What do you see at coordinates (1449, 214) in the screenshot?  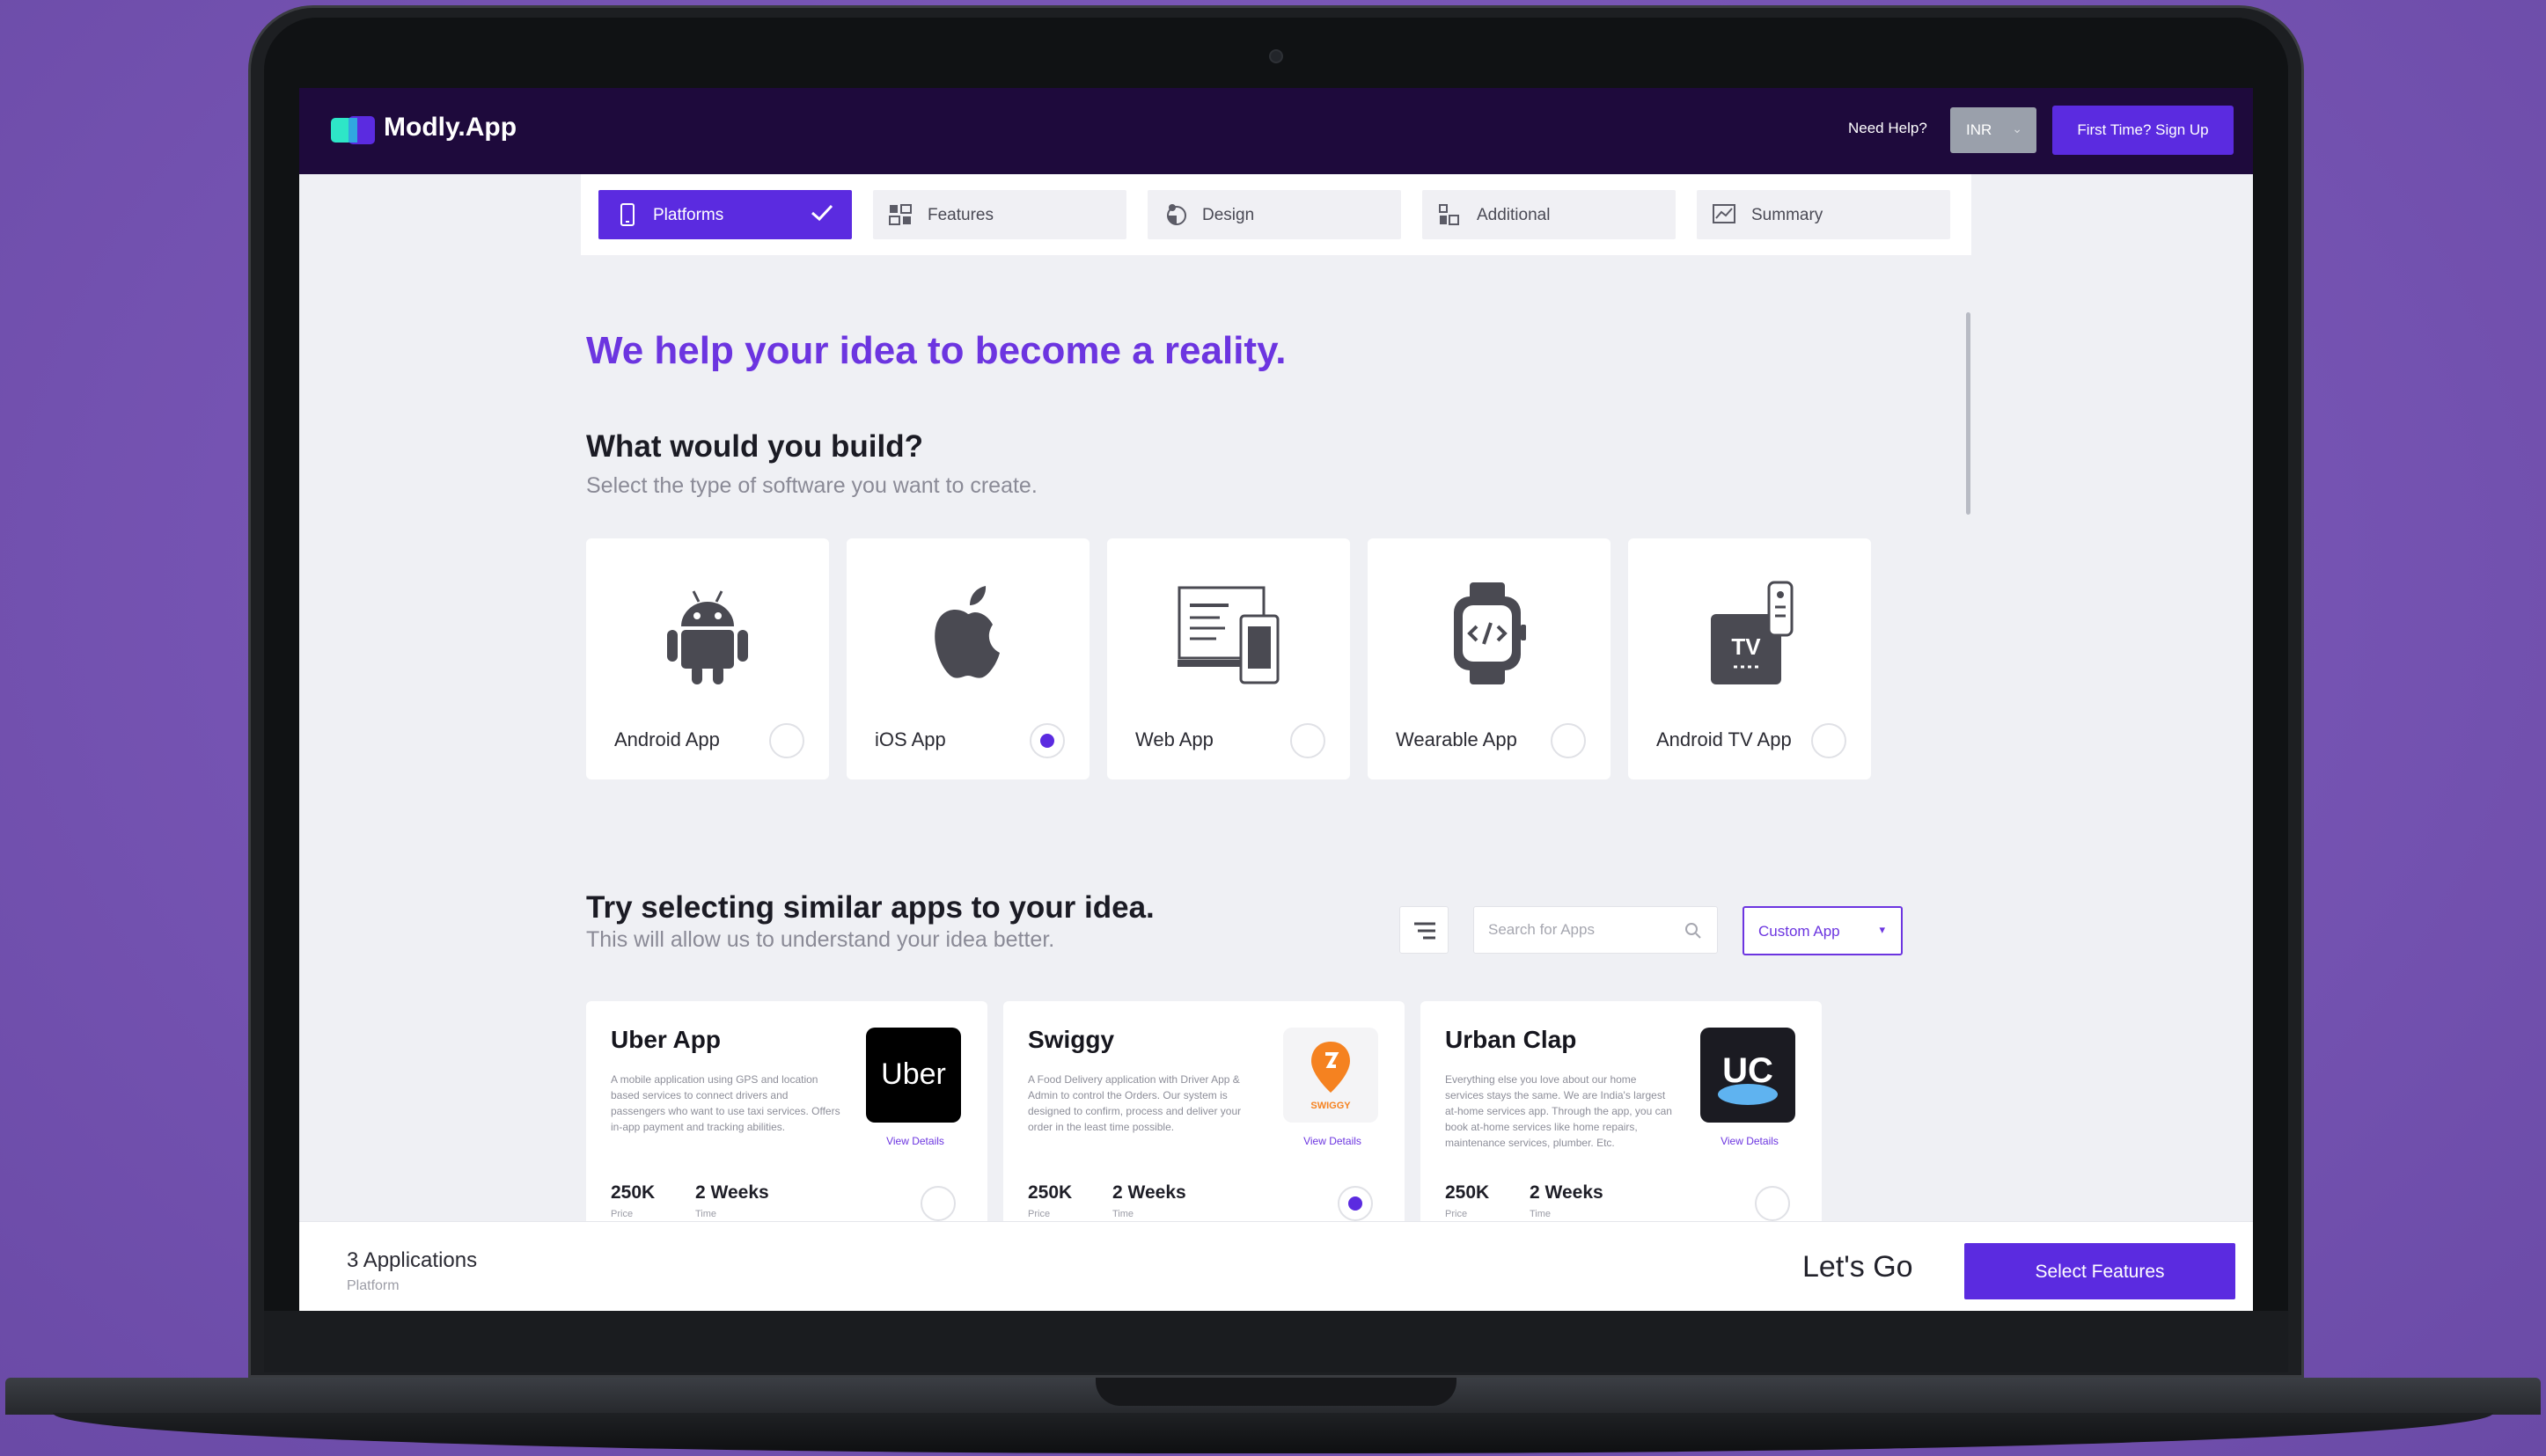 I see `additional-icon` at bounding box center [1449, 214].